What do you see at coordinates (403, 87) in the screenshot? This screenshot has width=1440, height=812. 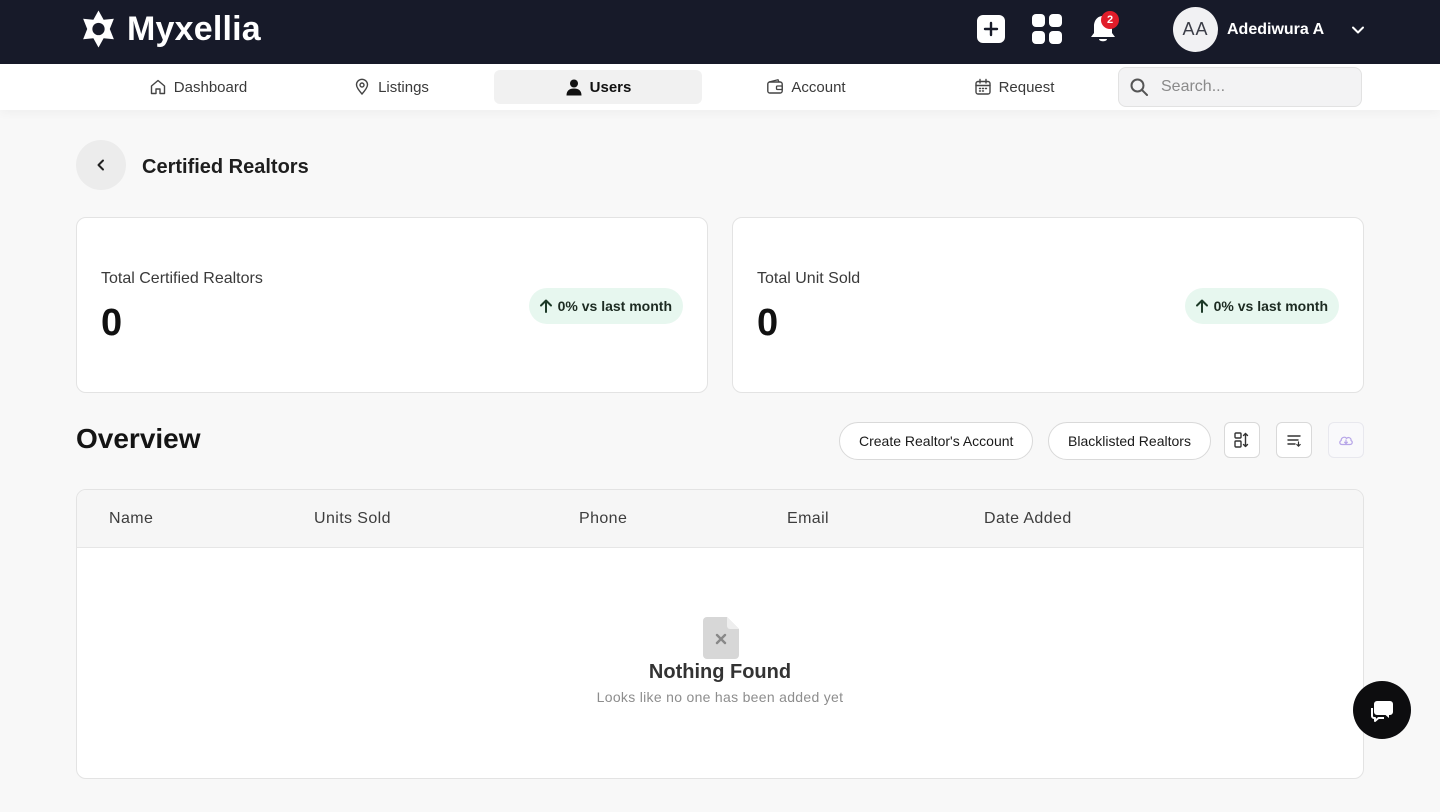 I see `nav-item-label: Listings` at bounding box center [403, 87].